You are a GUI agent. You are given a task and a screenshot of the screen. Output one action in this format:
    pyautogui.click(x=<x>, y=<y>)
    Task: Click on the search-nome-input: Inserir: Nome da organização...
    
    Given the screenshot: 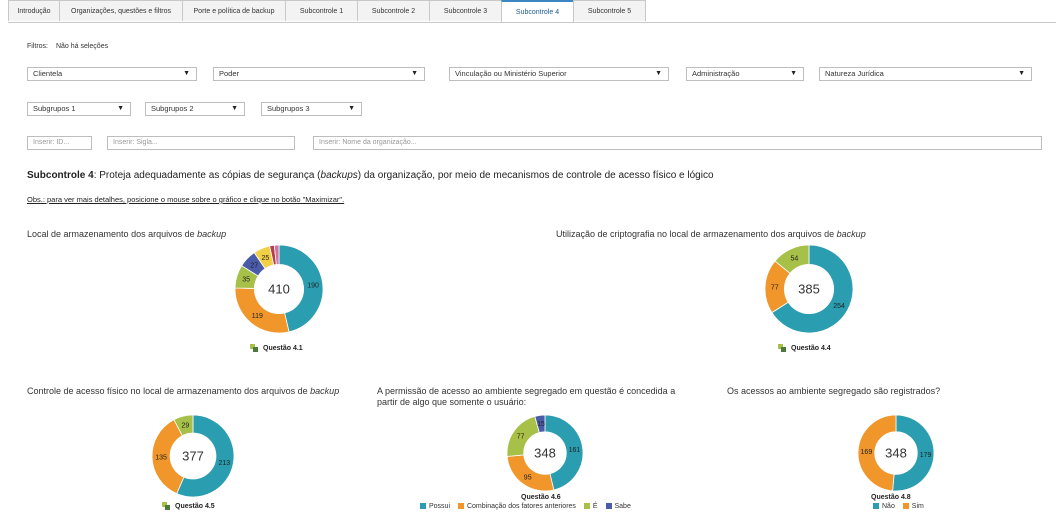 What is the action you would take?
    pyautogui.click(x=677, y=143)
    